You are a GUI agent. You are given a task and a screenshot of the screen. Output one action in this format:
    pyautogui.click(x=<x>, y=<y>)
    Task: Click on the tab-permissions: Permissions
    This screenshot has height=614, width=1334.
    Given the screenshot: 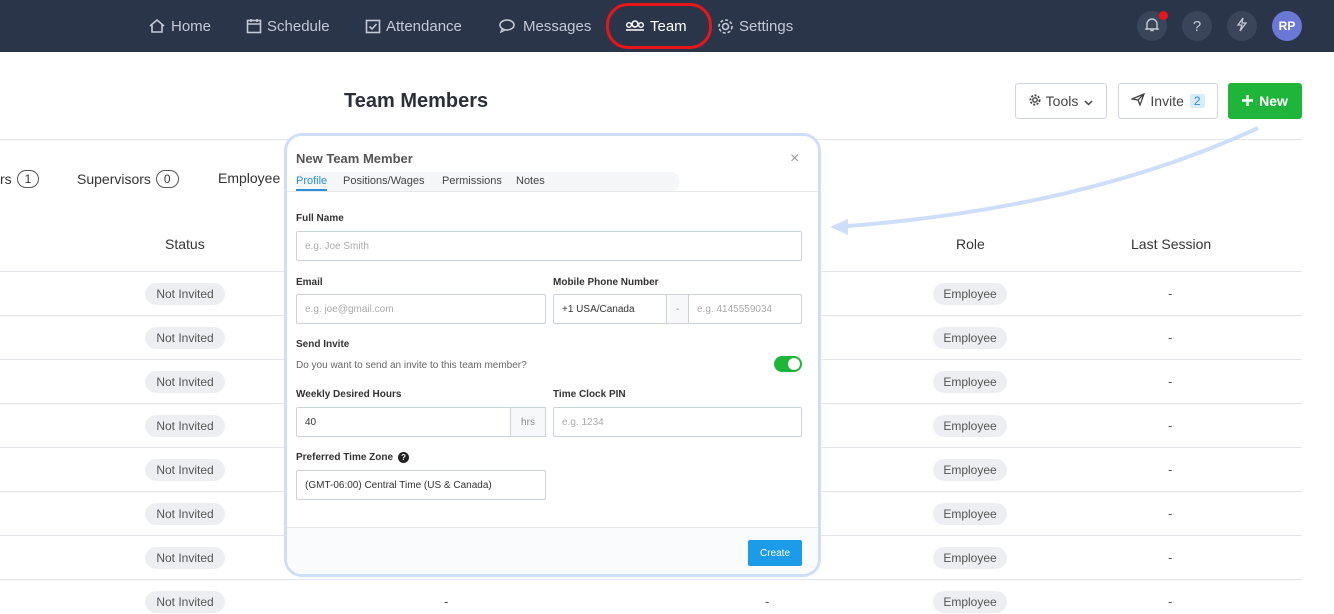 What is the action you would take?
    pyautogui.click(x=472, y=181)
    